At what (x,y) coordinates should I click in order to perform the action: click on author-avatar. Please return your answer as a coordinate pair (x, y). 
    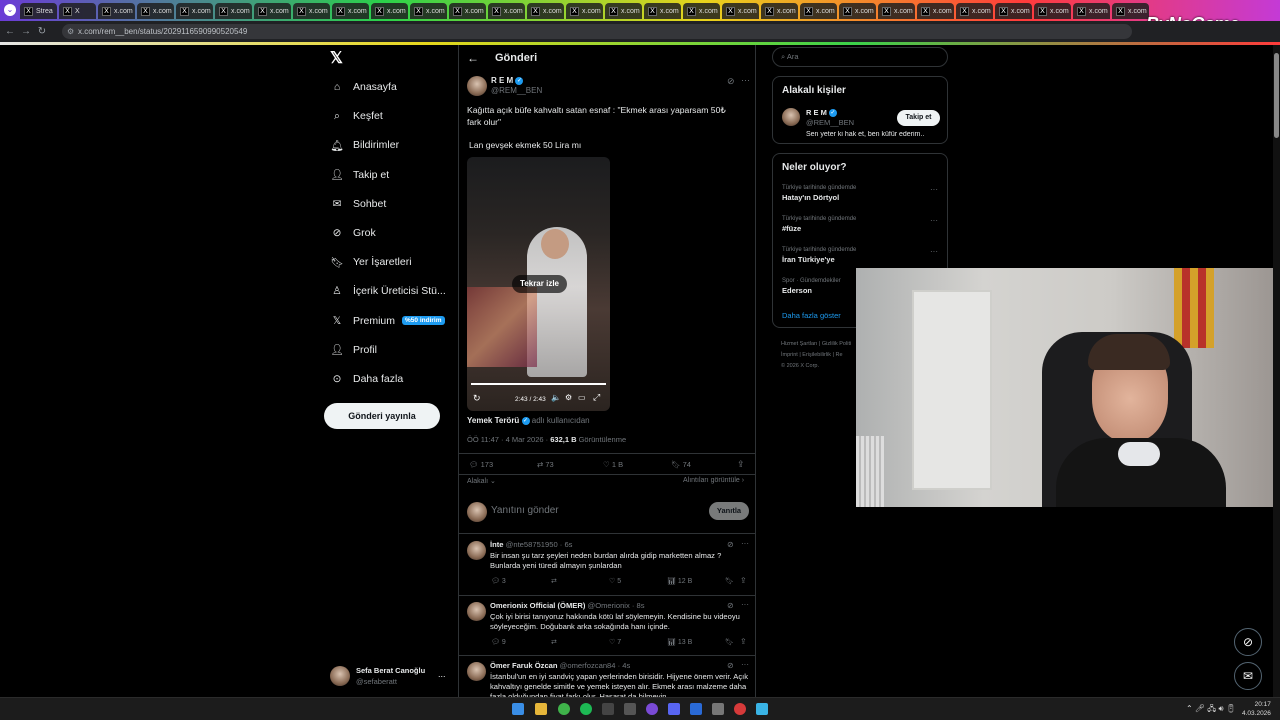
    Looking at the image, I should click on (477, 86).